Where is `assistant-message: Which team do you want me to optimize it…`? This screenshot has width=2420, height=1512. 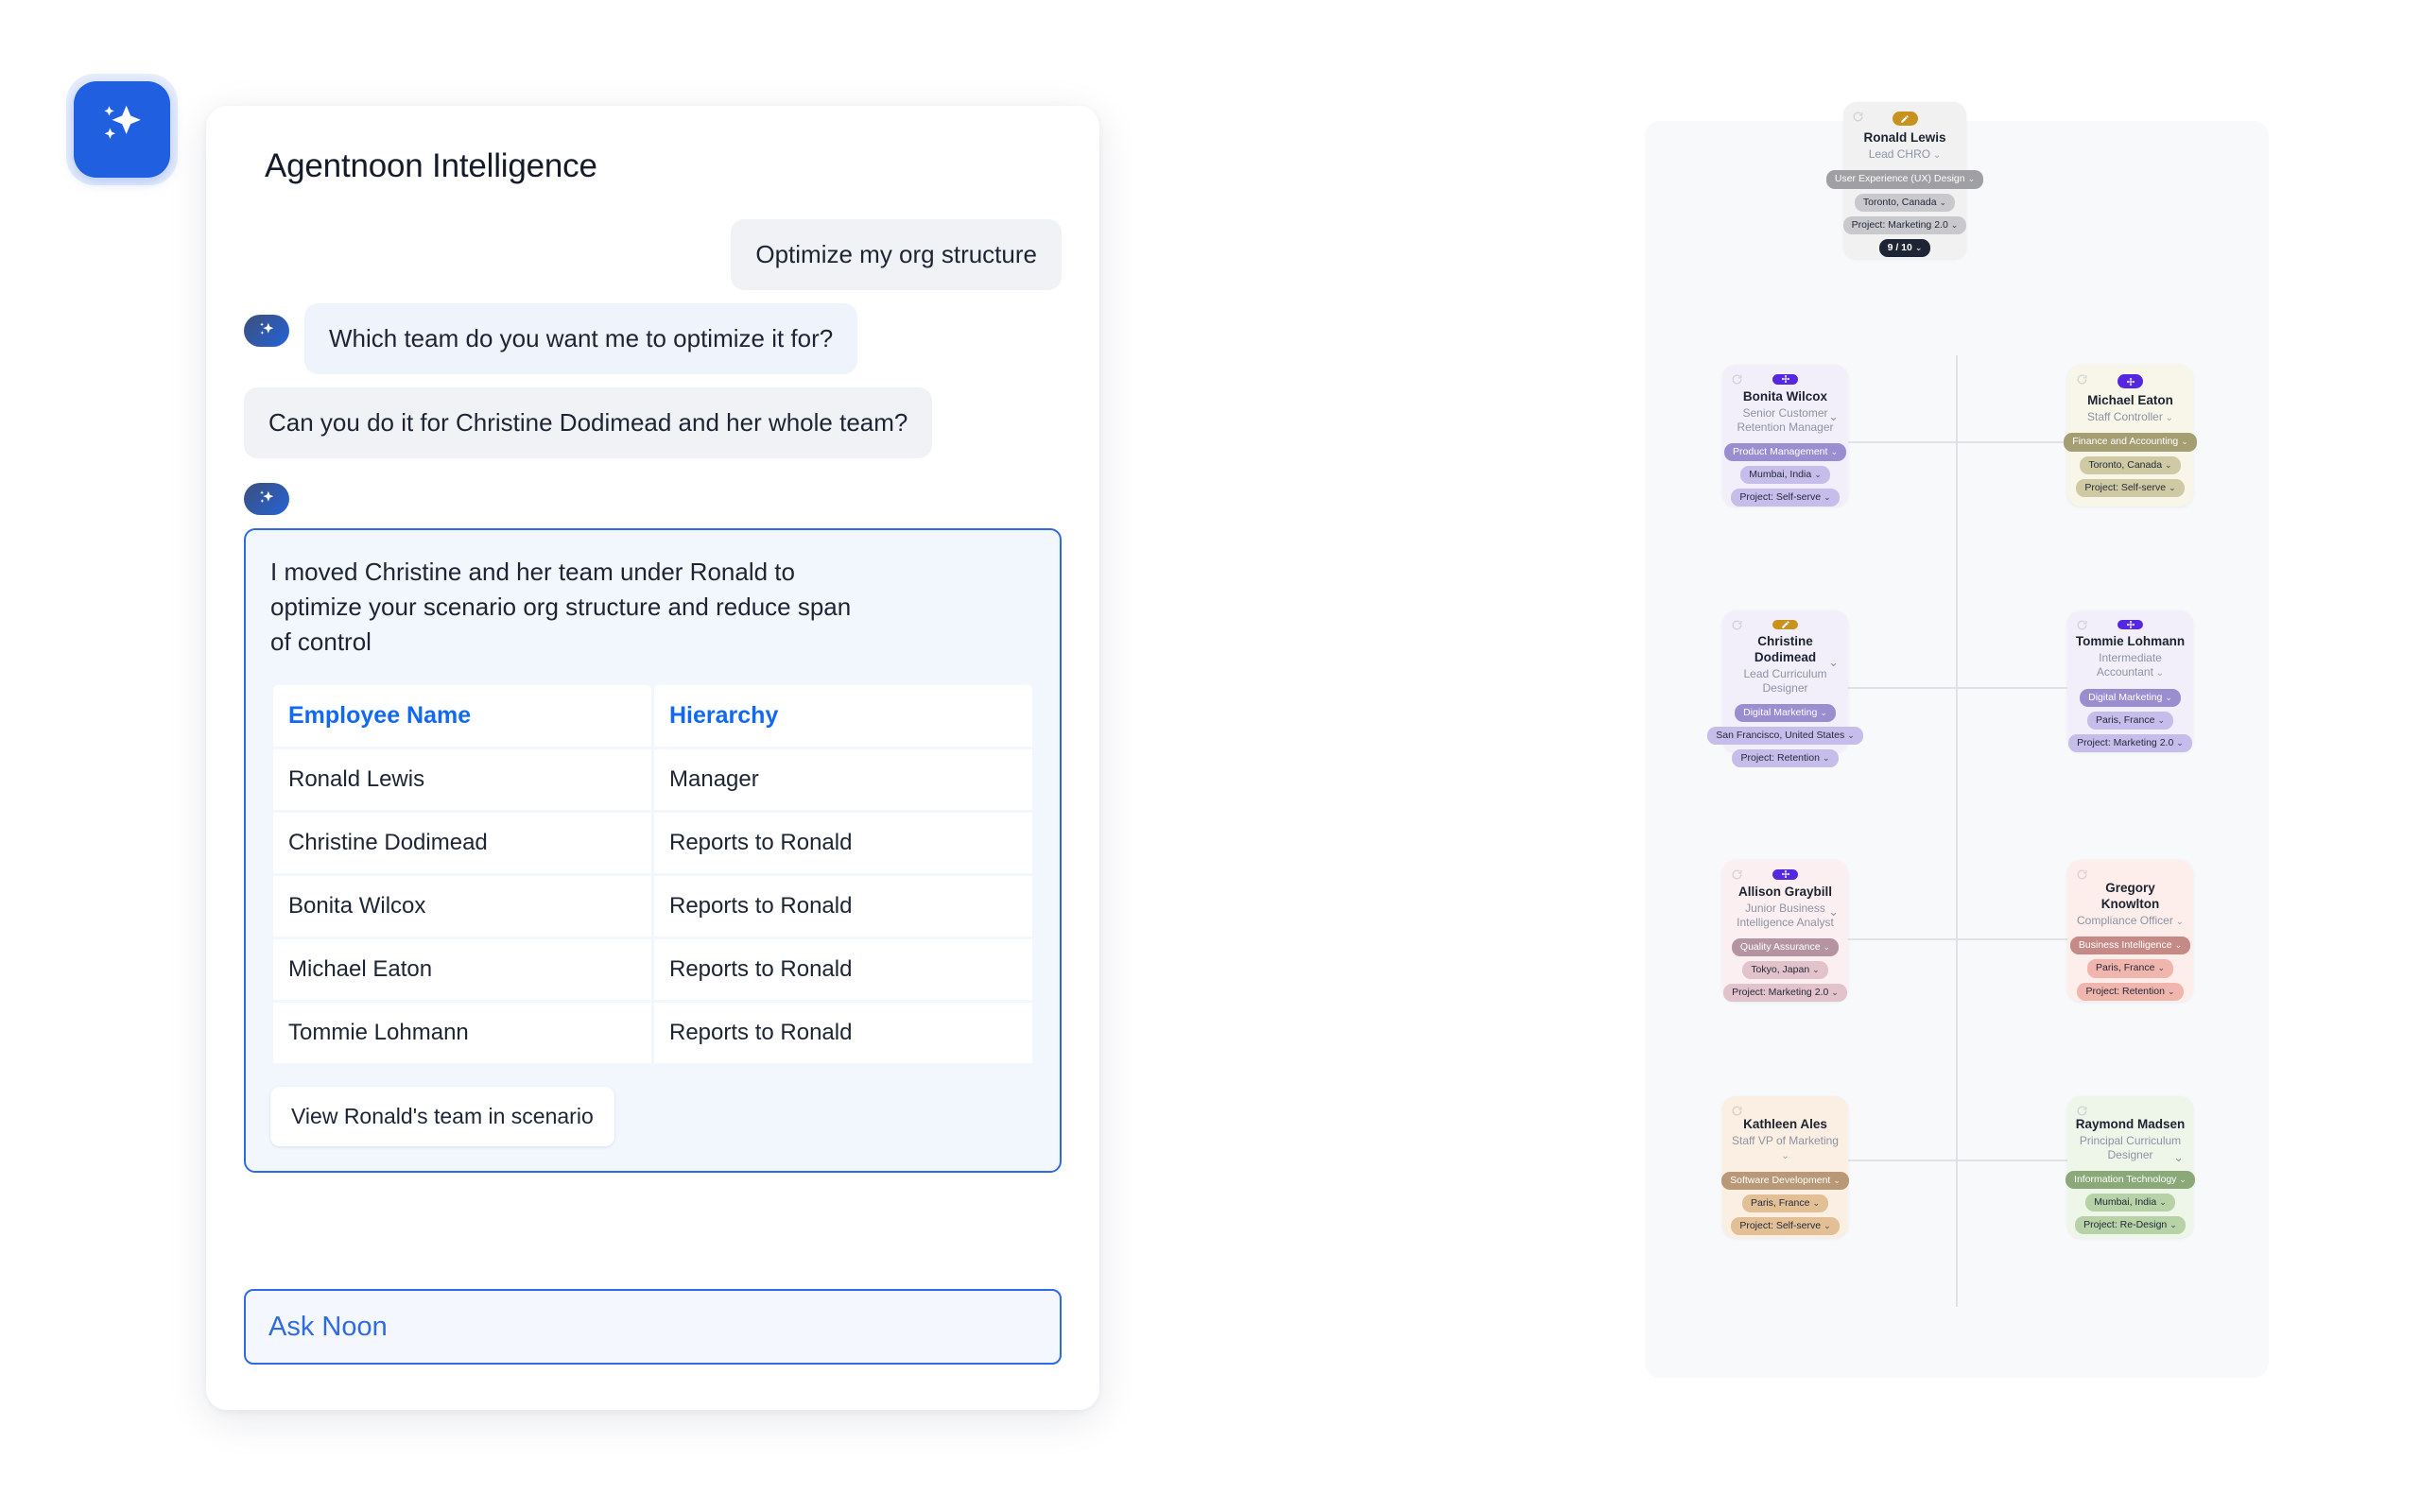
assistant-message: Which team do you want me to optimize it… is located at coordinates (581, 339).